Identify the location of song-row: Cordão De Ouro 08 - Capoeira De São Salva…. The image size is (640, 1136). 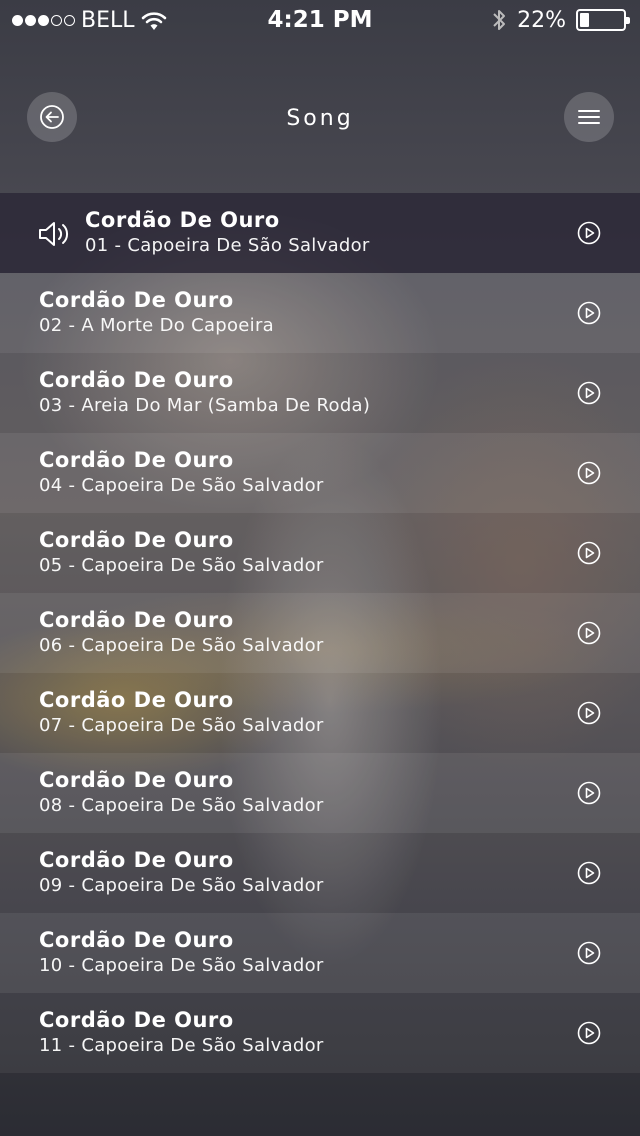
(320, 793).